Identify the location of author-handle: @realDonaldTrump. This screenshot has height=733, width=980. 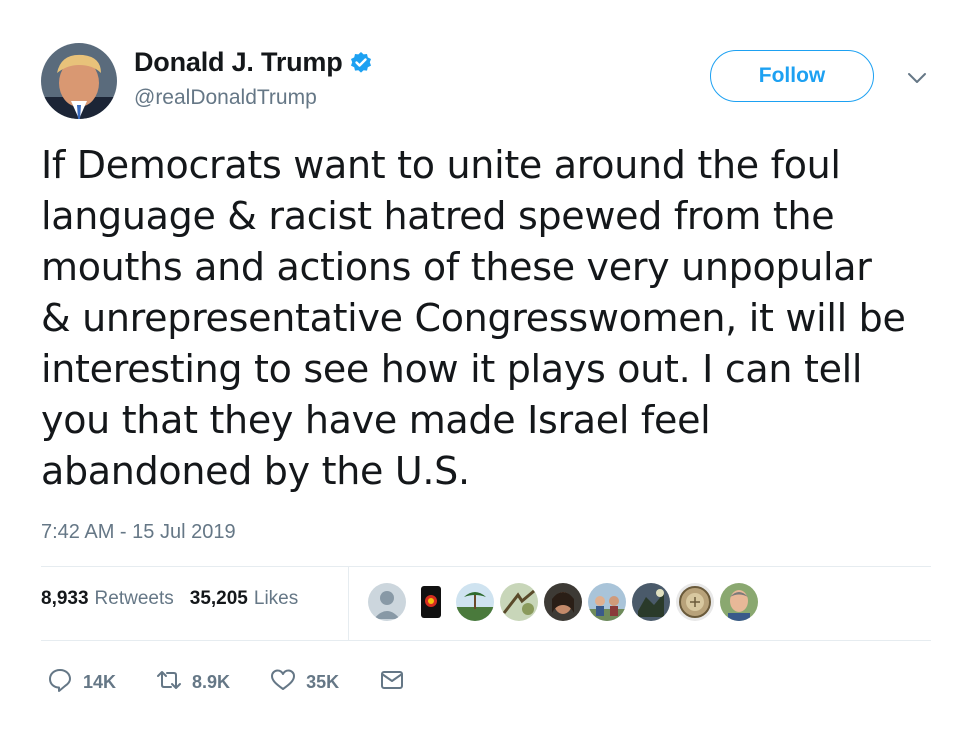
(253, 98).